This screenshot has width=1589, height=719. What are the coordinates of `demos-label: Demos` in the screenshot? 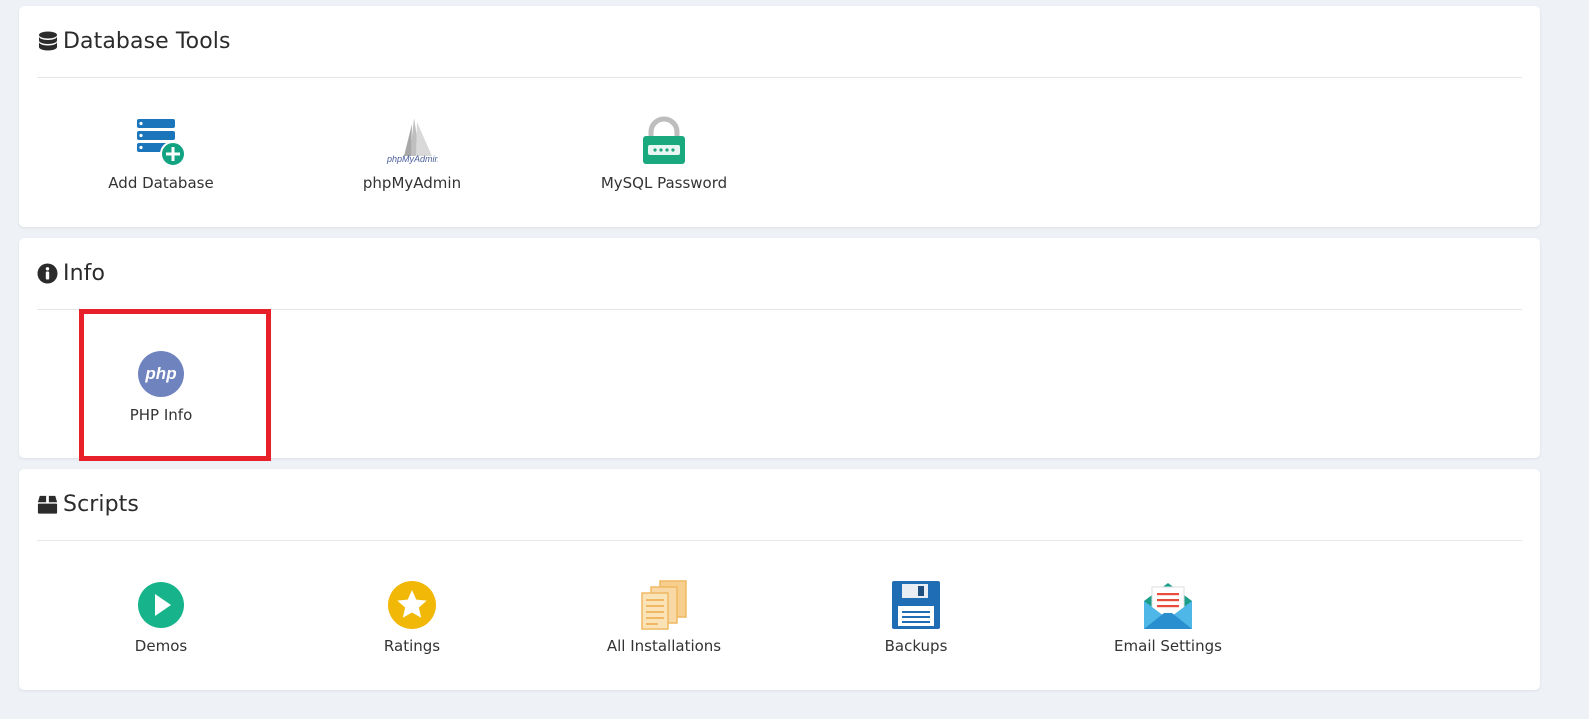 It's located at (161, 646).